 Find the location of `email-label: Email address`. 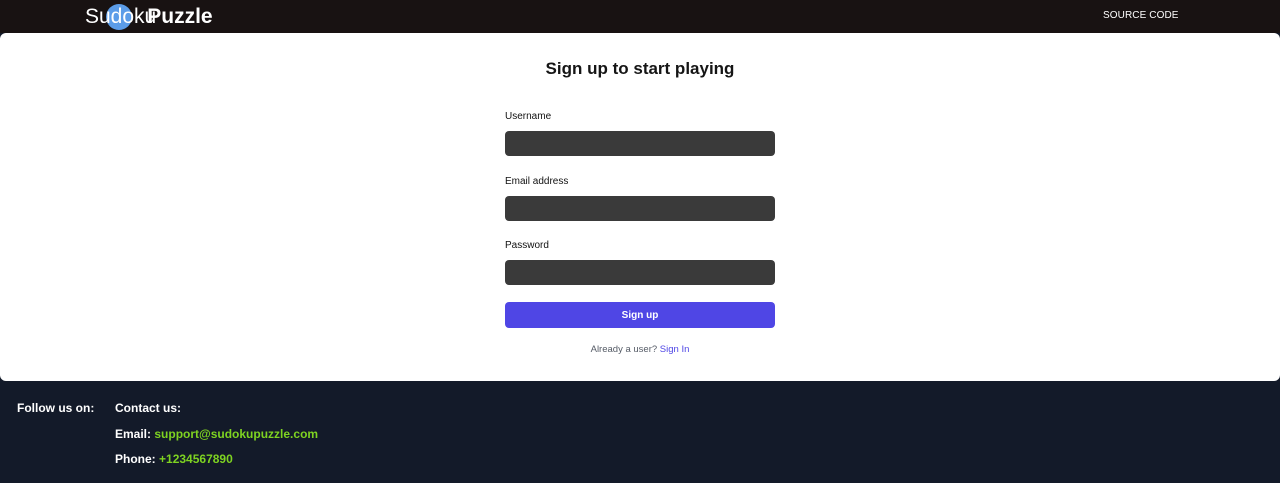

email-label: Email address is located at coordinates (537, 181).